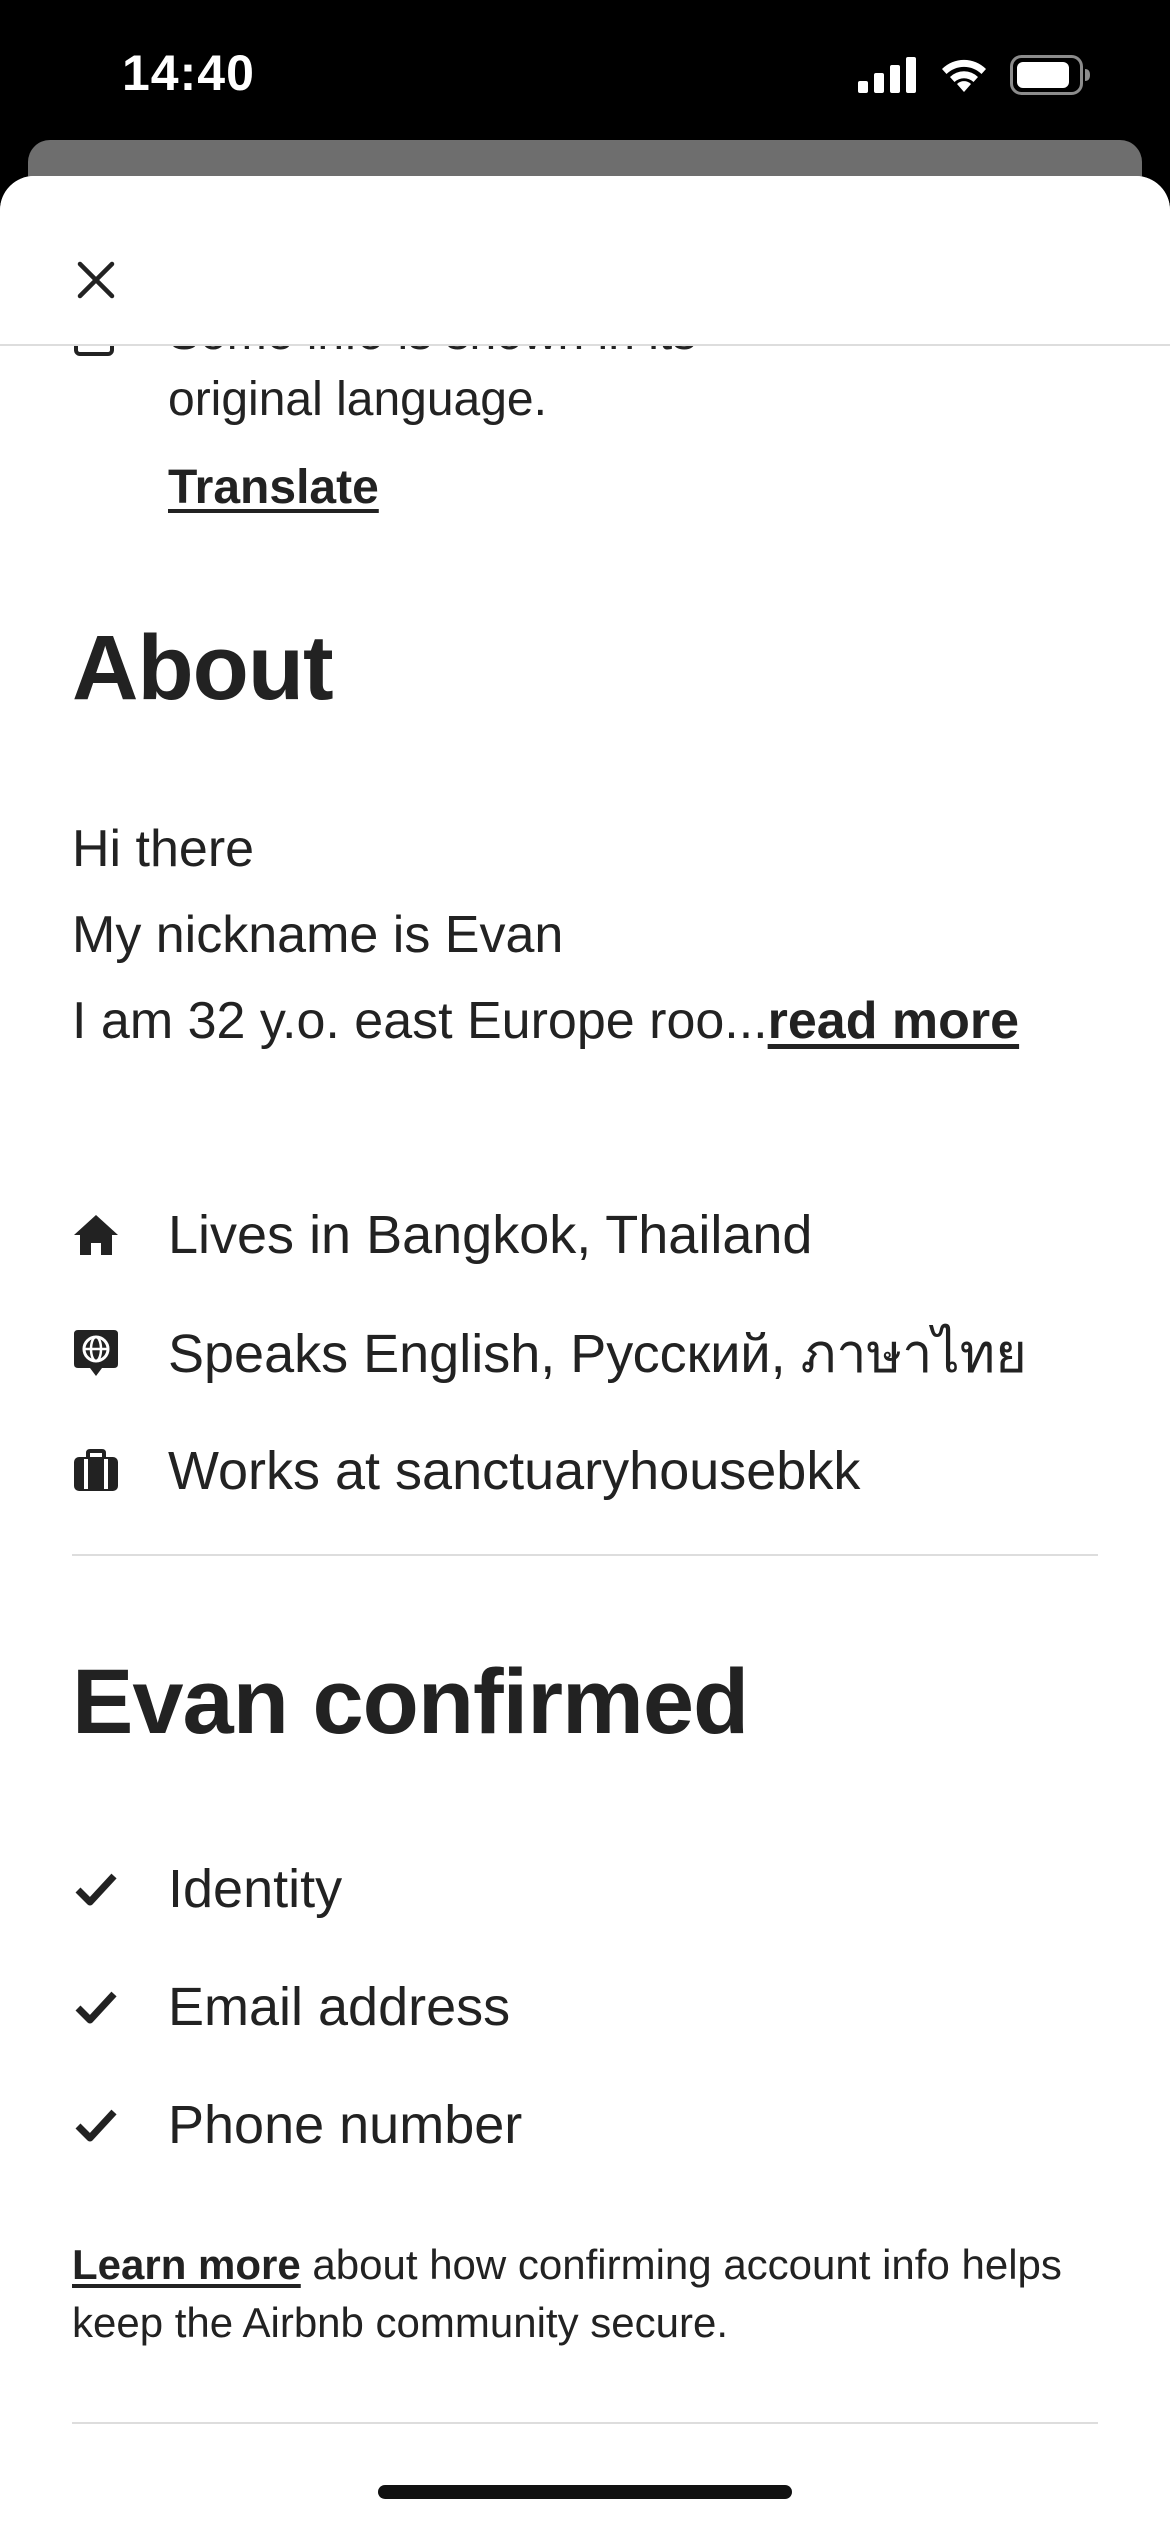  I want to click on status-time: 14:40, so click(188, 73).